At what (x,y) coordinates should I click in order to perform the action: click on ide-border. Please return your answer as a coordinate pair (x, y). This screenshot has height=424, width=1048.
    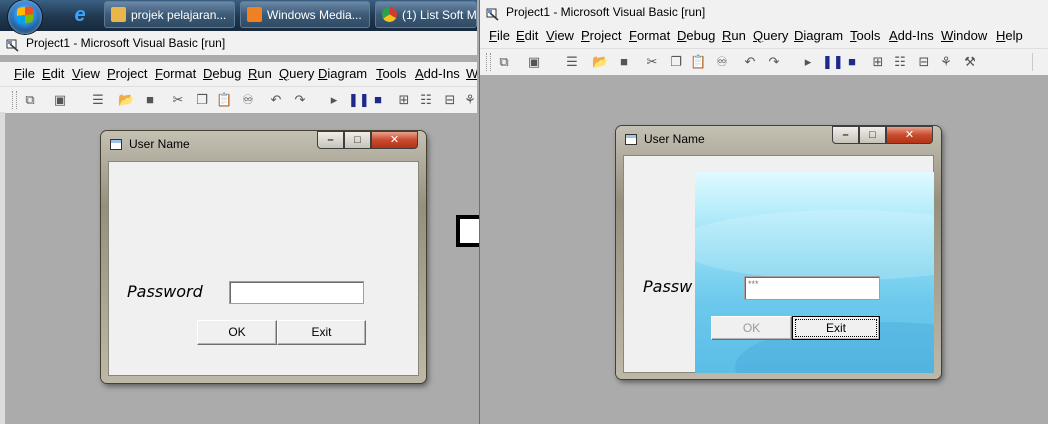
    Looking at the image, I should click on (2, 268).